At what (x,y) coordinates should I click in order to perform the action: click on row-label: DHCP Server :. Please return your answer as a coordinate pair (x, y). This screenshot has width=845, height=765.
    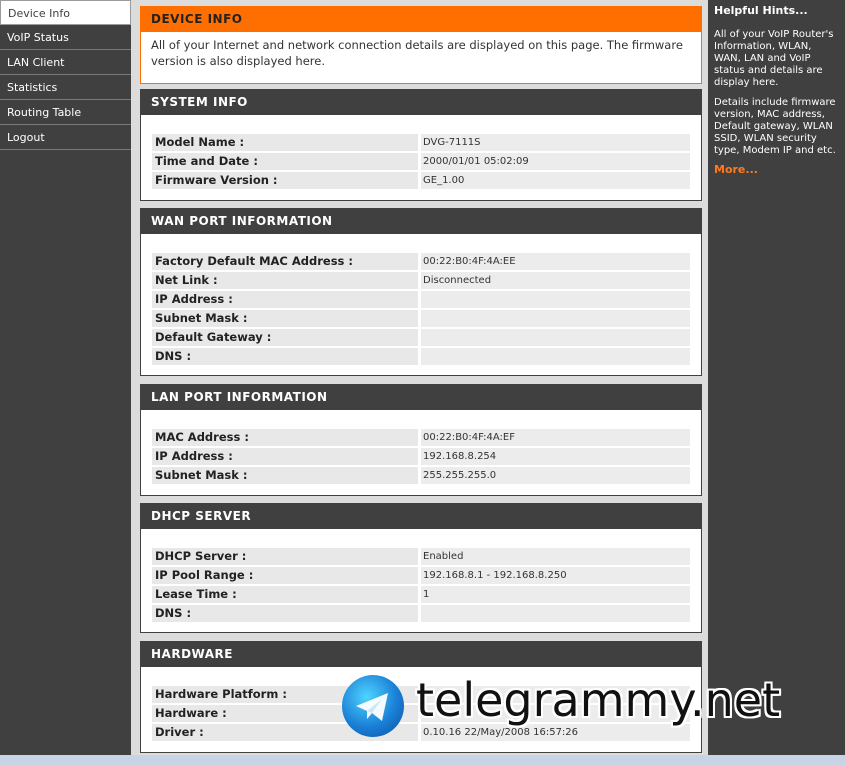
    Looking at the image, I should click on (285, 556).